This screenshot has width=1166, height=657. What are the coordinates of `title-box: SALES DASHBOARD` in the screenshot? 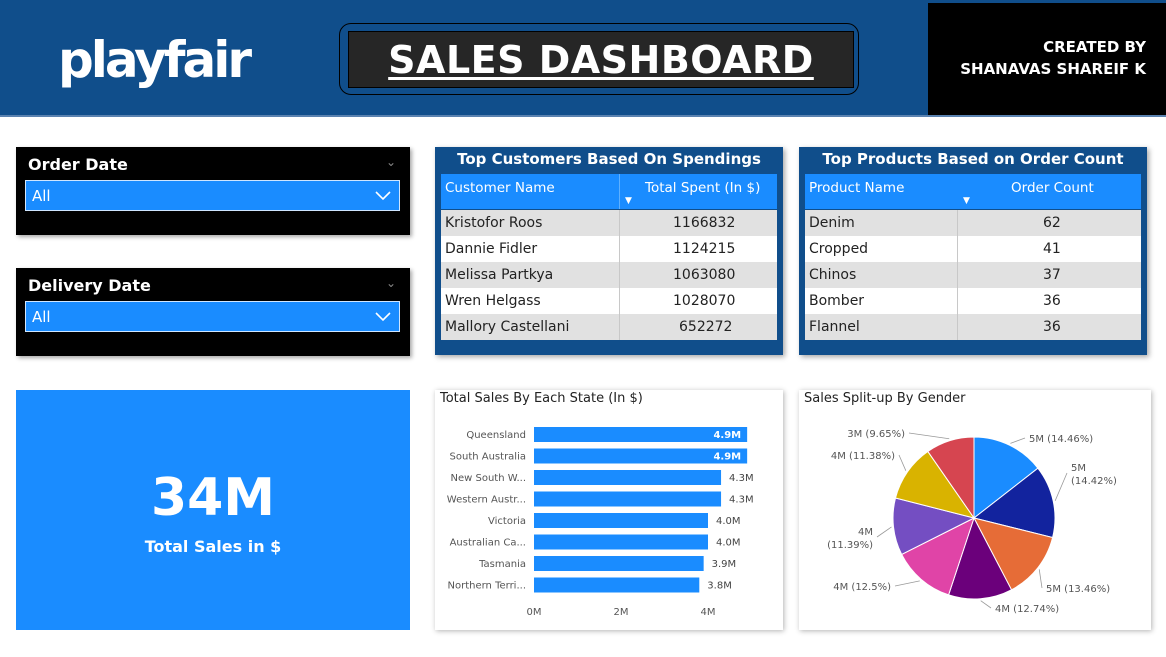 It's located at (601, 59).